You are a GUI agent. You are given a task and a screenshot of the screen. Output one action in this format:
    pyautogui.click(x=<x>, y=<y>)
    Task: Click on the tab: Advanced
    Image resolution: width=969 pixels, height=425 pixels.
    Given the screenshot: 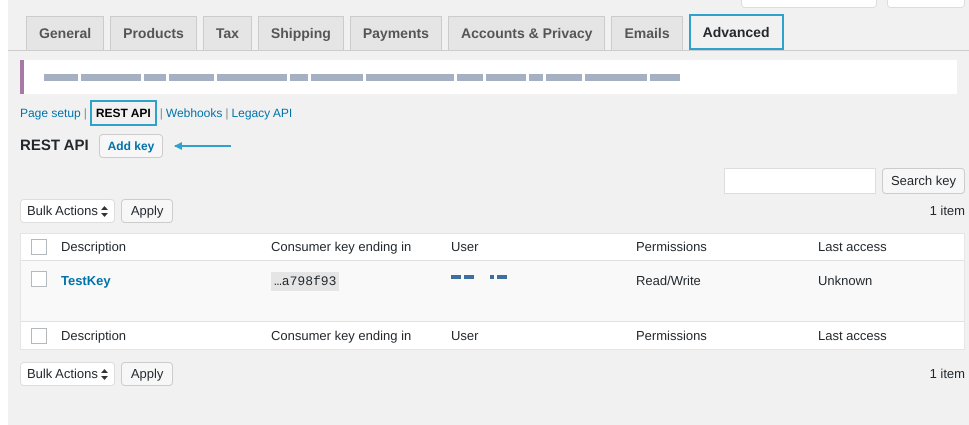 What is the action you would take?
    pyautogui.click(x=736, y=32)
    